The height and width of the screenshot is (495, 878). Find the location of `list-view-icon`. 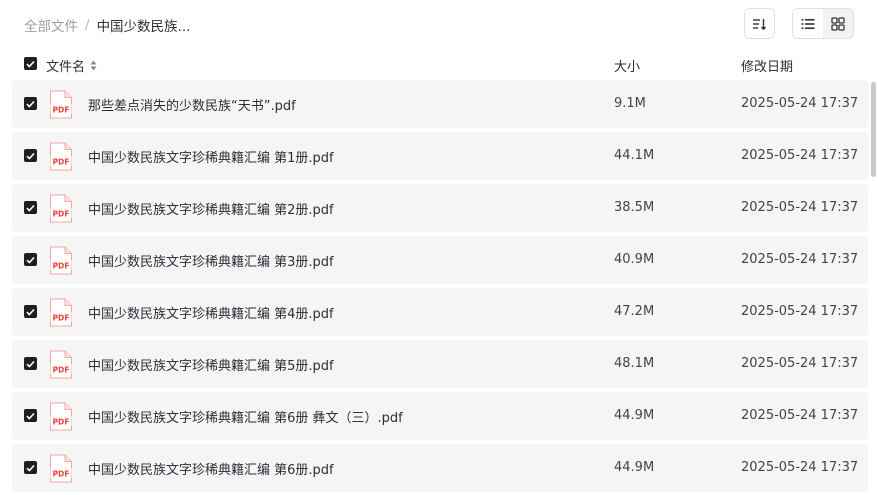

list-view-icon is located at coordinates (808, 23).